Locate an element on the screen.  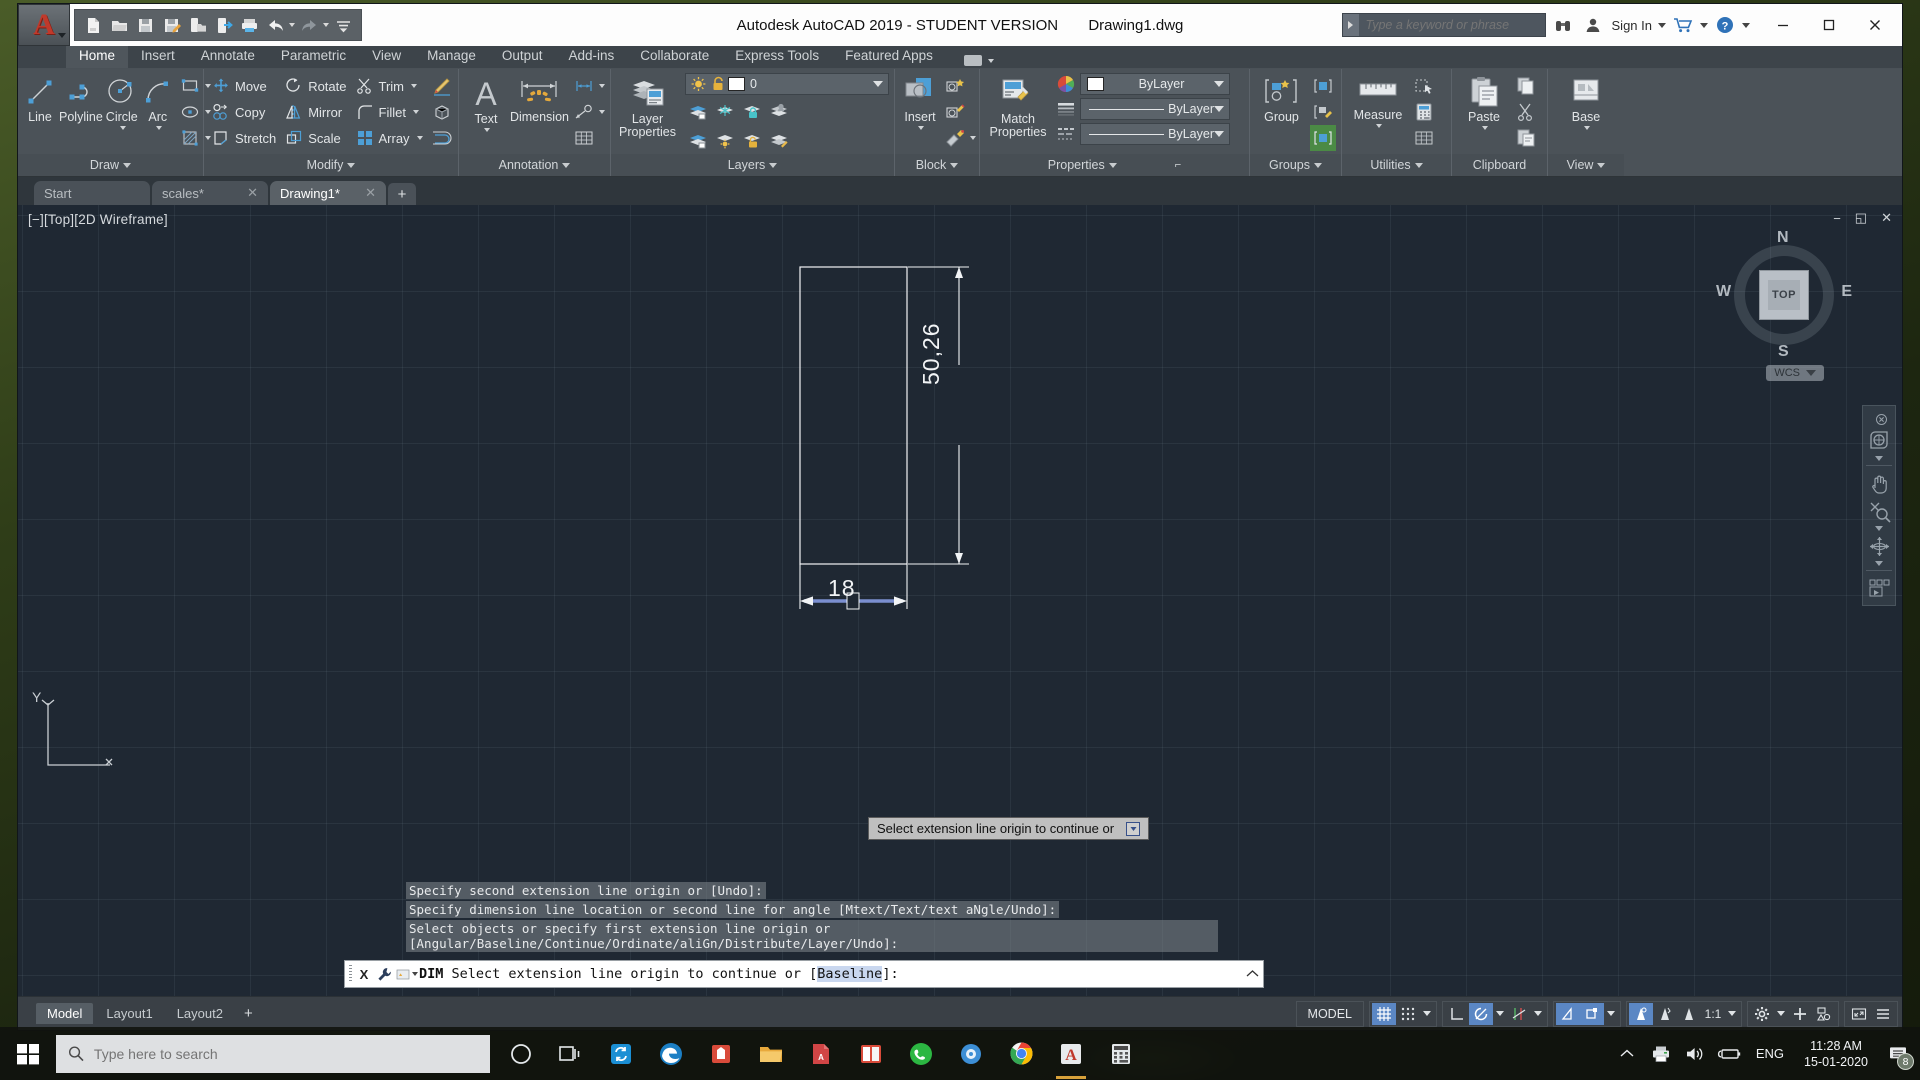
view-cube-north: N is located at coordinates (1783, 238).